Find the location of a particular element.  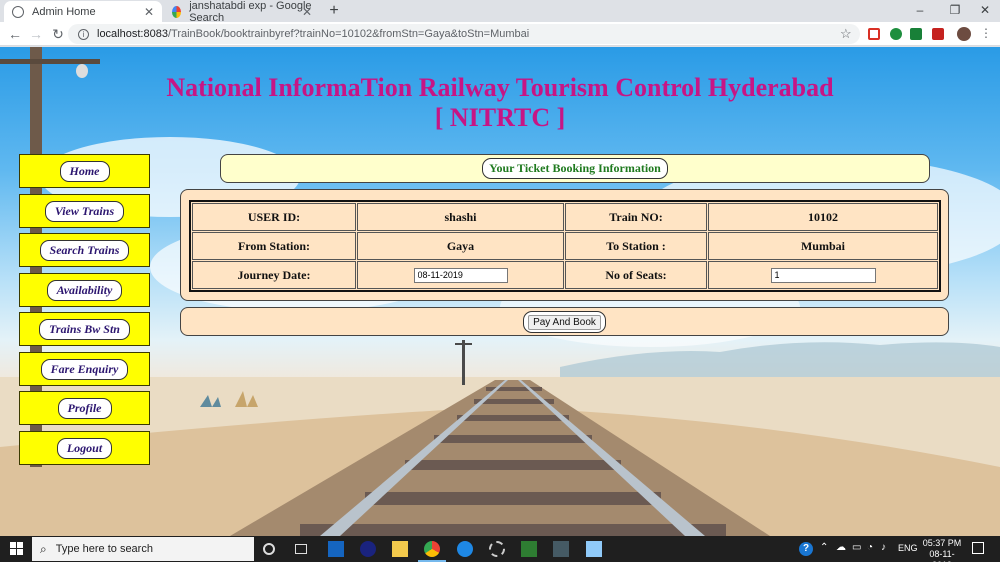

cortana-icon is located at coordinates (269, 549).